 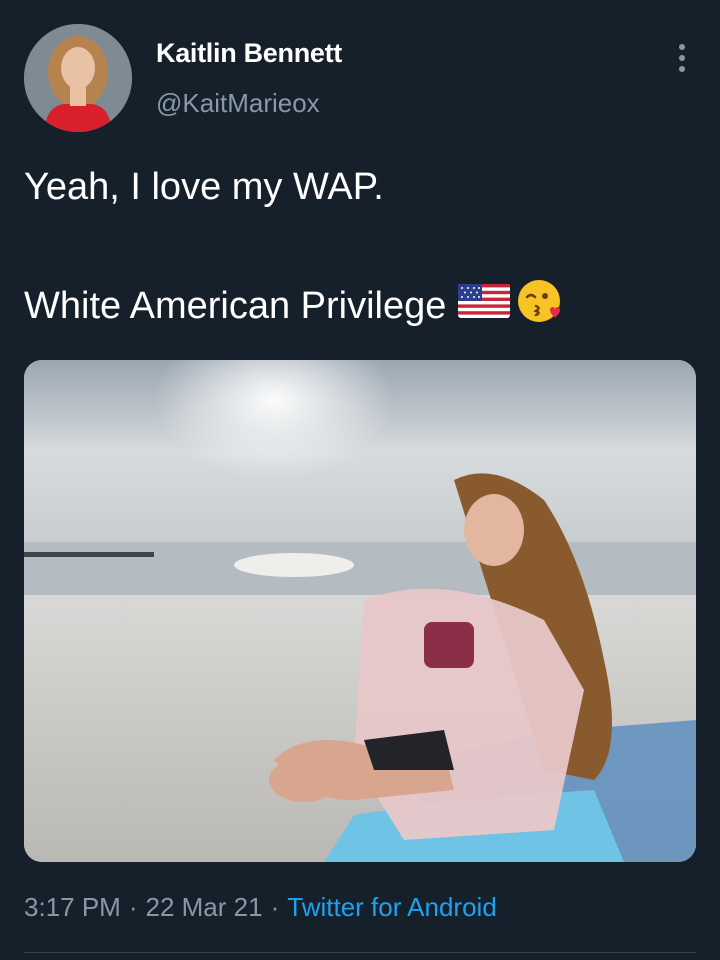 I want to click on tweet-time: 3:17 PM, so click(x=72, y=907).